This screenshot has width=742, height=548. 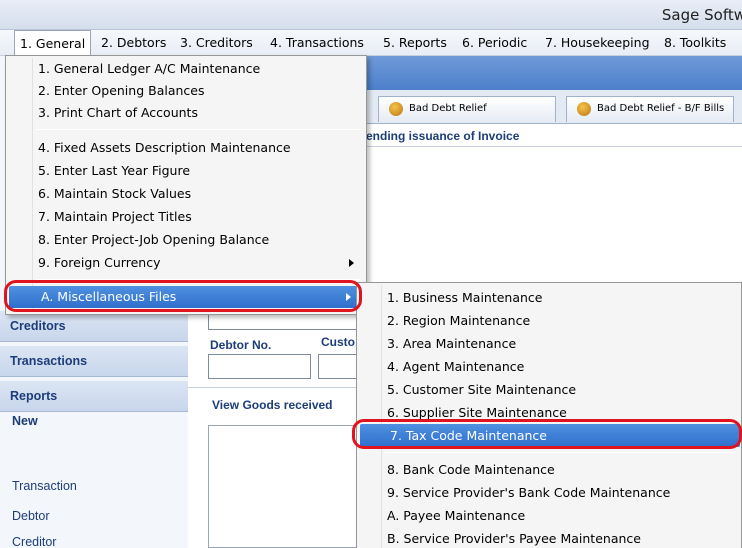 What do you see at coordinates (186, 240) in the screenshot?
I see `menu-item-project-job-balance: 8. Enter Project-Job Opening Balance` at bounding box center [186, 240].